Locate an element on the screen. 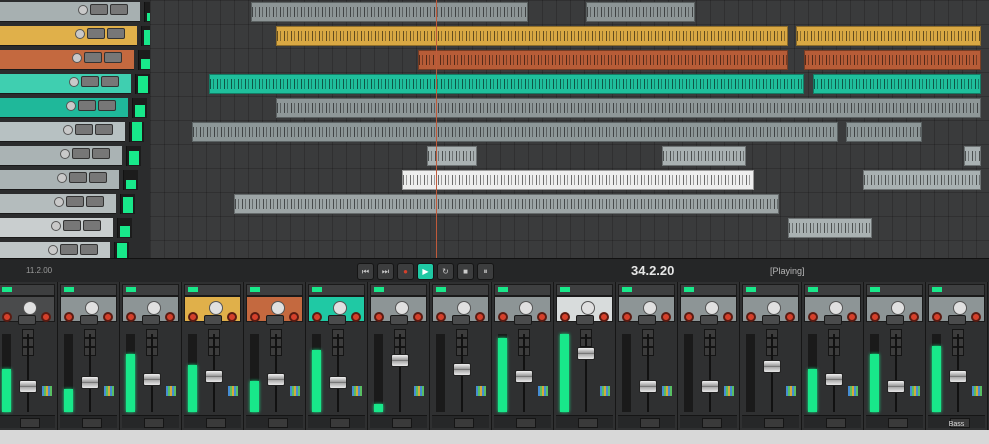  pause-button: ⏸ is located at coordinates (485, 271).